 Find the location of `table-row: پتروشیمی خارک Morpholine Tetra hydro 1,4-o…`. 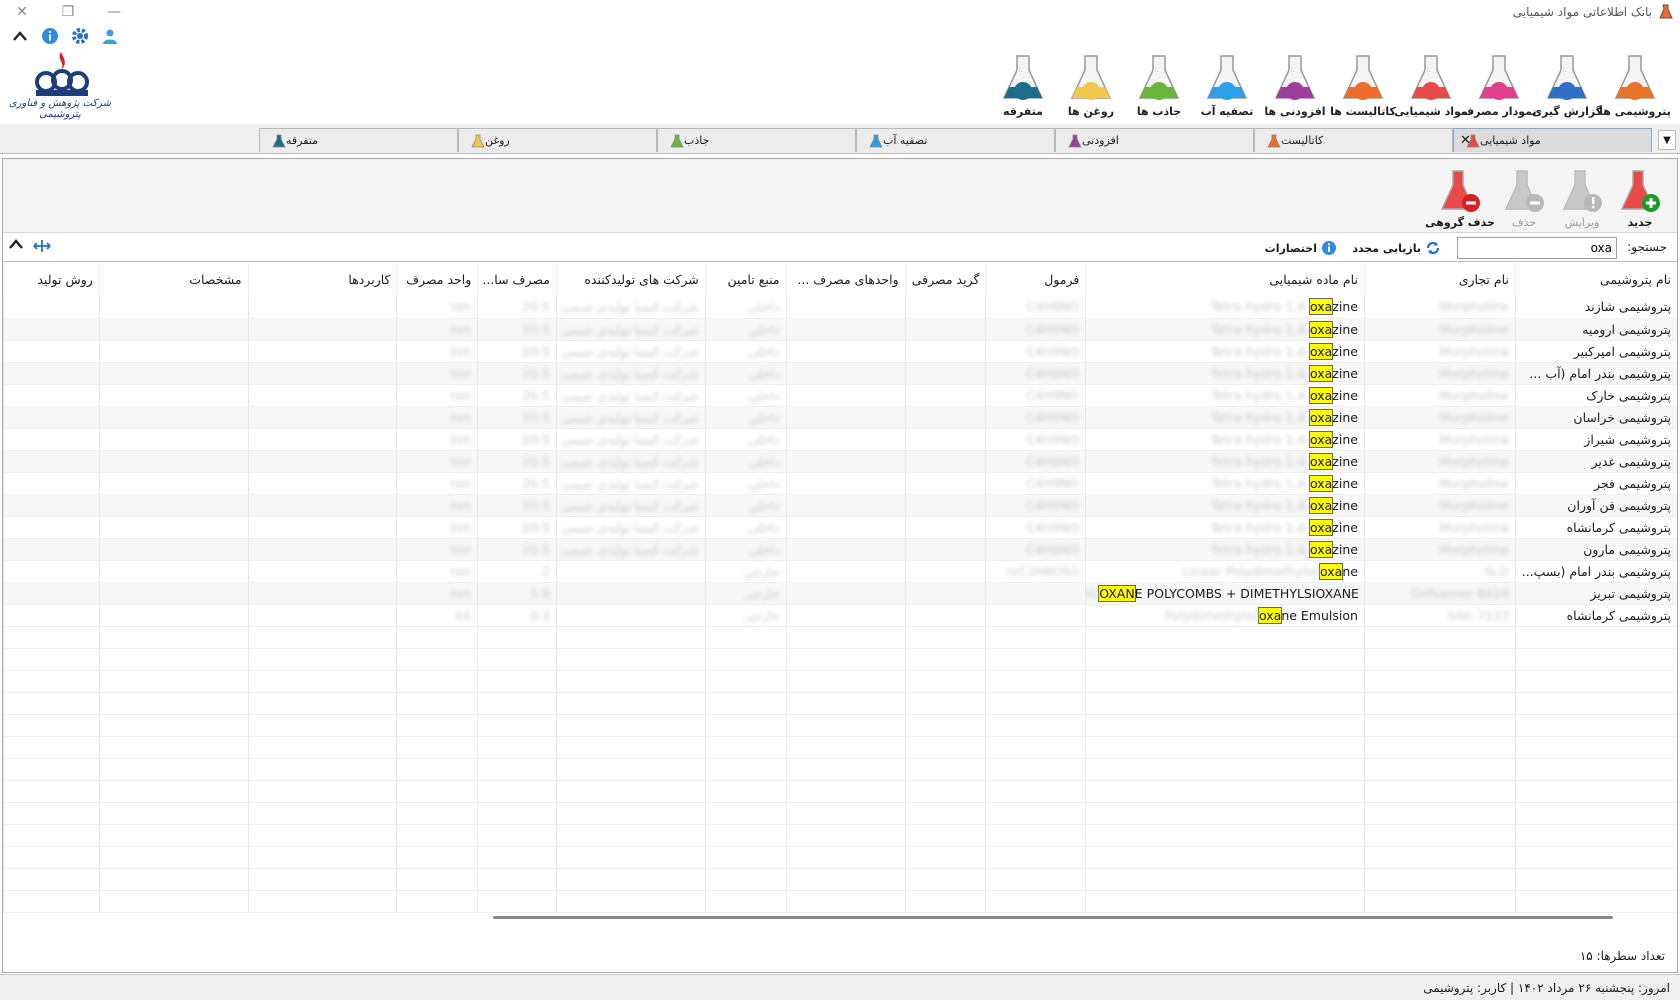

table-row: پتروشیمی خارک Morpholine Tetra hydro 1,4-o… is located at coordinates (840, 395).